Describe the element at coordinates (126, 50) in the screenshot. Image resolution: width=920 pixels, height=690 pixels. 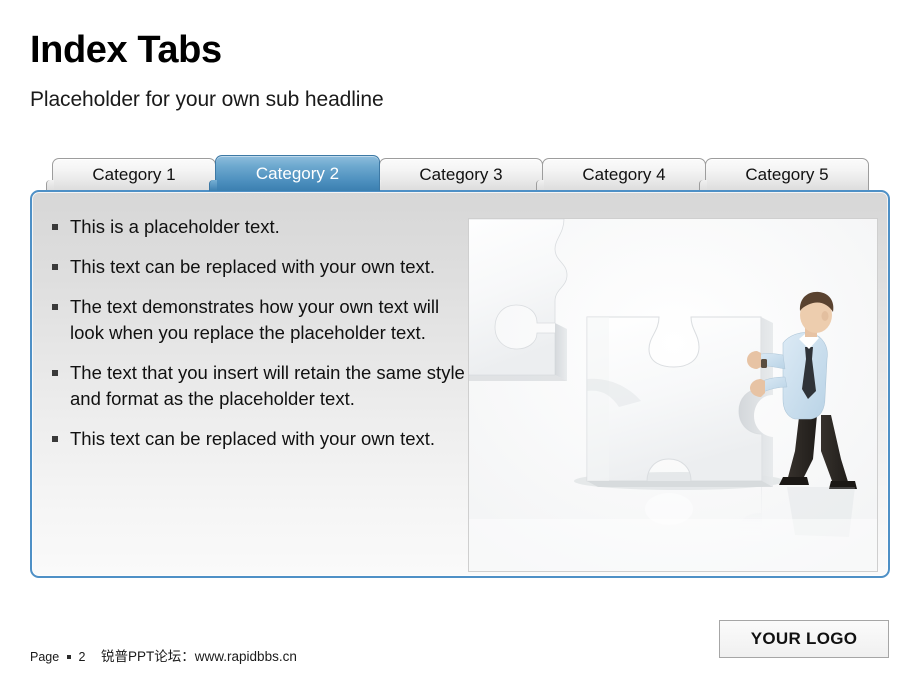
I see `page-title: Index Tabs` at that location.